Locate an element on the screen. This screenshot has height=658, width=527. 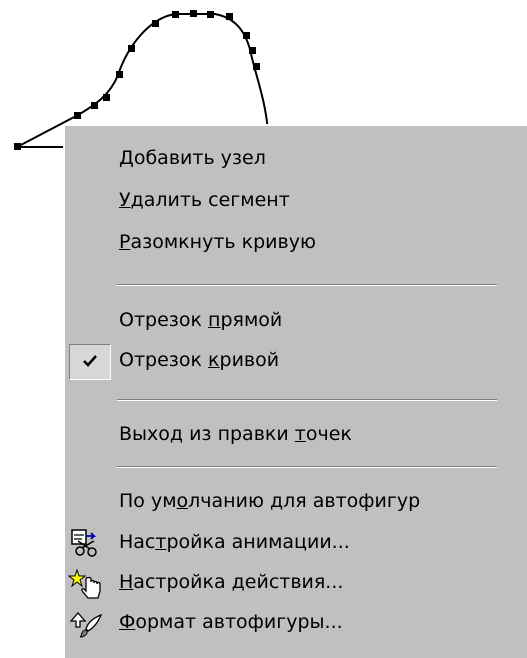
menu-item-curved-segment: Отрезок кривой is located at coordinates (296, 362).